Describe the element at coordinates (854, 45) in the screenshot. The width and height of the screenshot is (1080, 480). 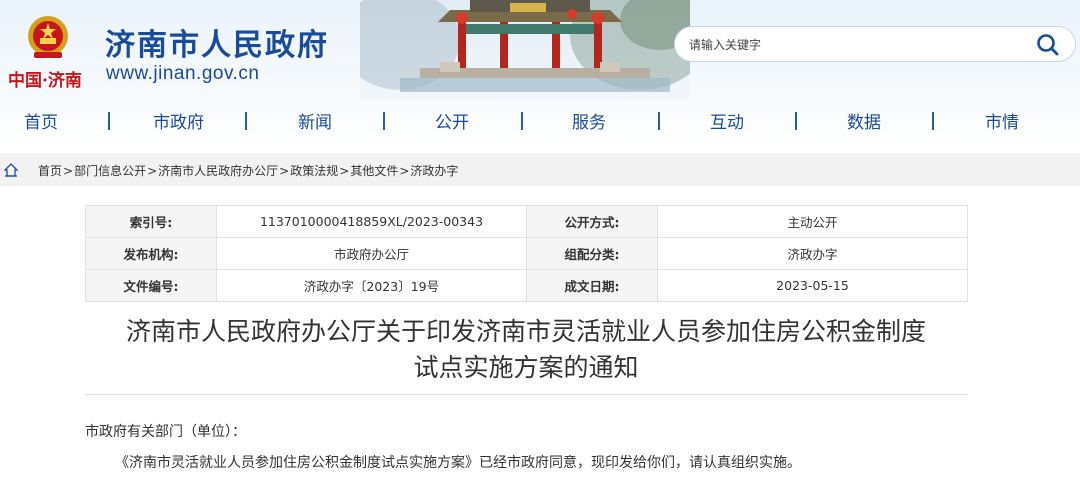
I see `search-input` at that location.